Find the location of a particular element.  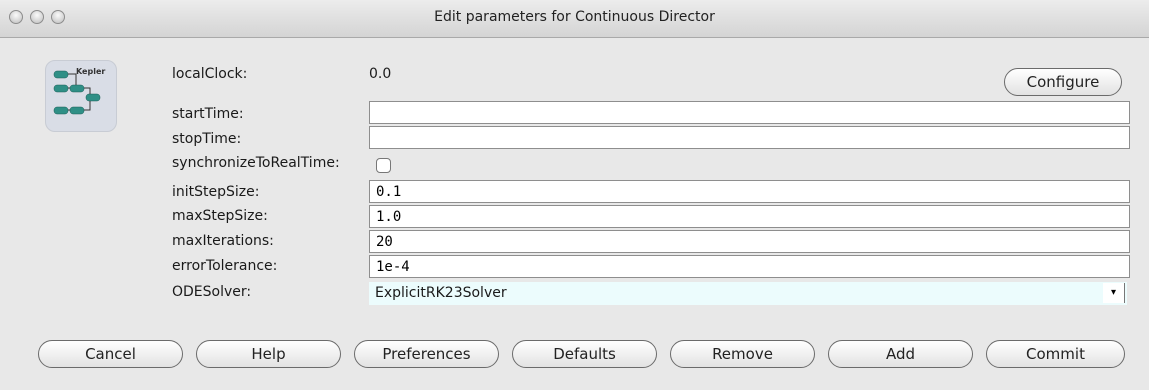

chevron-down-icon: ▾ is located at coordinates (1114, 293).